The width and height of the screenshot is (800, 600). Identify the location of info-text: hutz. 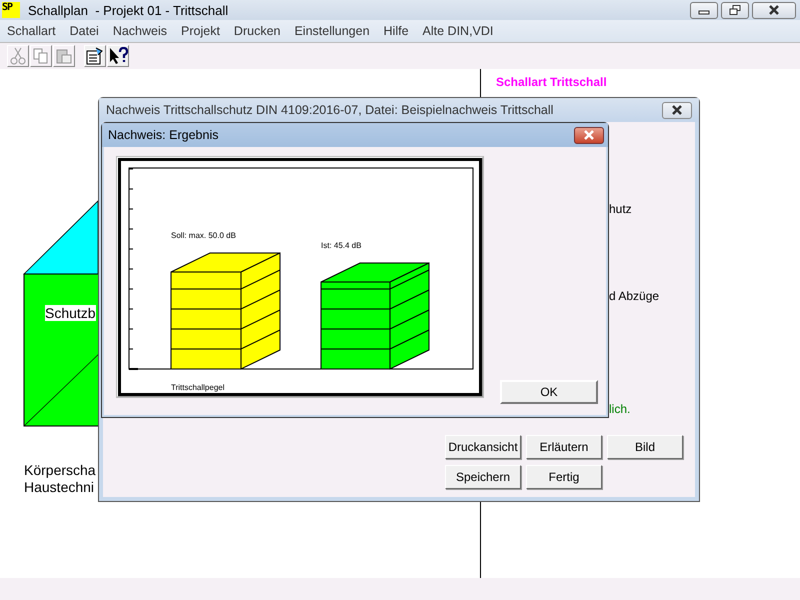
(620, 209).